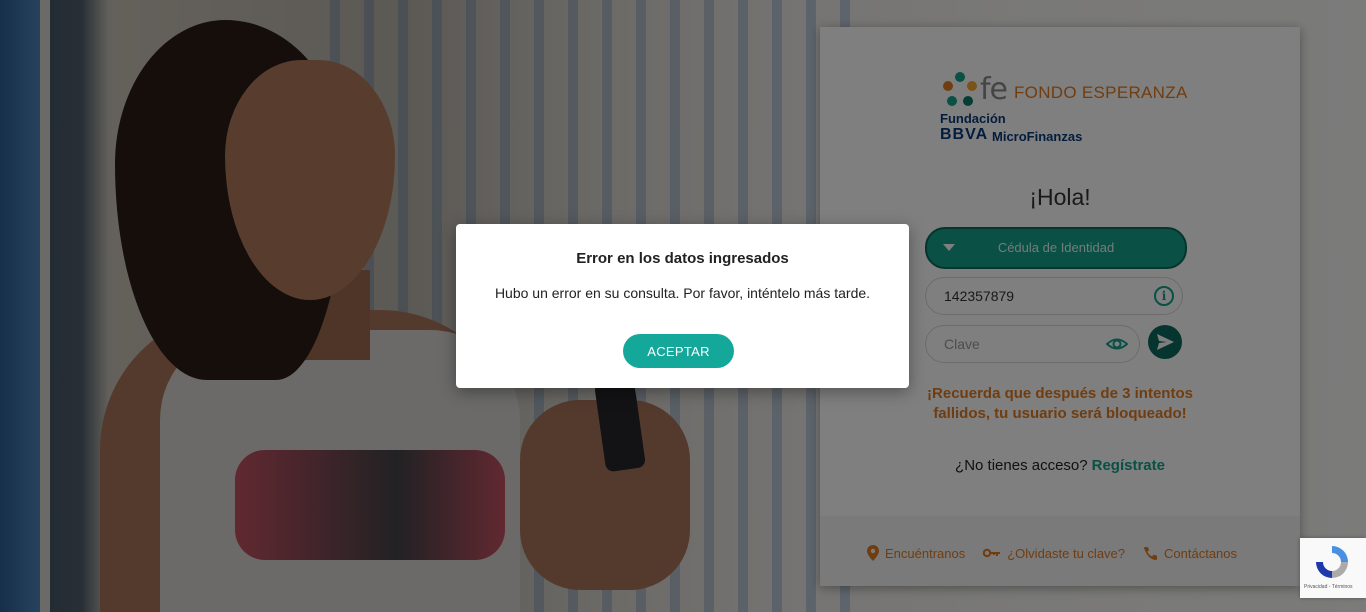 This screenshot has width=1366, height=612. What do you see at coordinates (682, 258) in the screenshot?
I see `dialog-title: Error en los datos ingresados` at bounding box center [682, 258].